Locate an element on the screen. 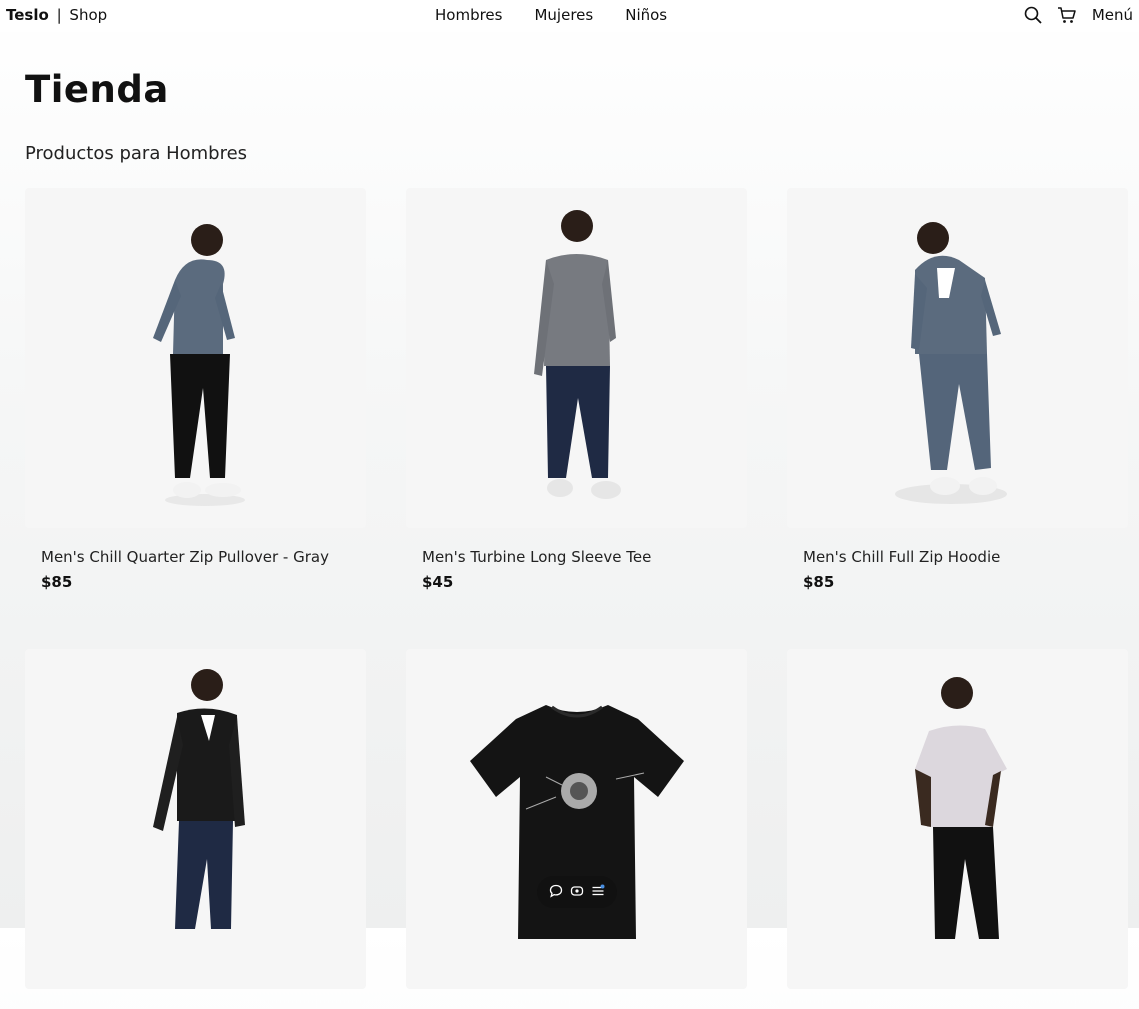 Image resolution: width=1139 pixels, height=1009 pixels. brand-bold: Teslo is located at coordinates (27, 15).